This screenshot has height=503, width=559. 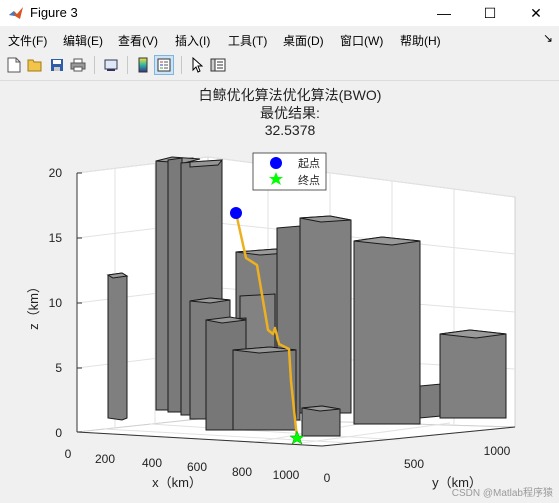 What do you see at coordinates (242, 472) in the screenshot?
I see `x-tick-label: 800` at bounding box center [242, 472].